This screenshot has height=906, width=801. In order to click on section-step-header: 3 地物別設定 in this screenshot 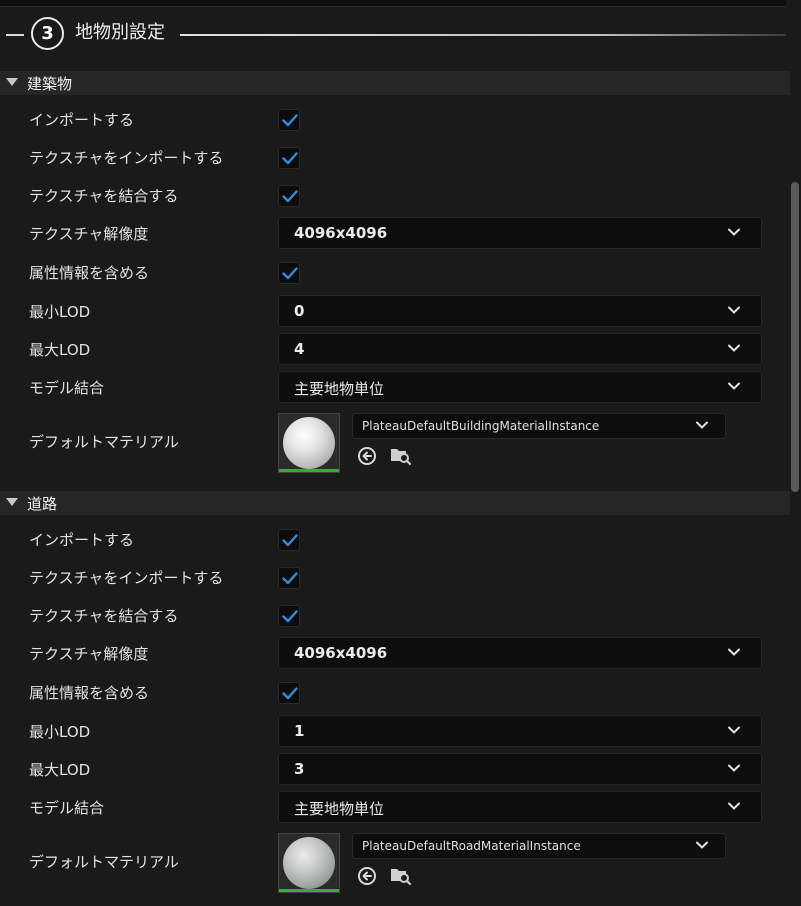, I will do `click(393, 33)`.